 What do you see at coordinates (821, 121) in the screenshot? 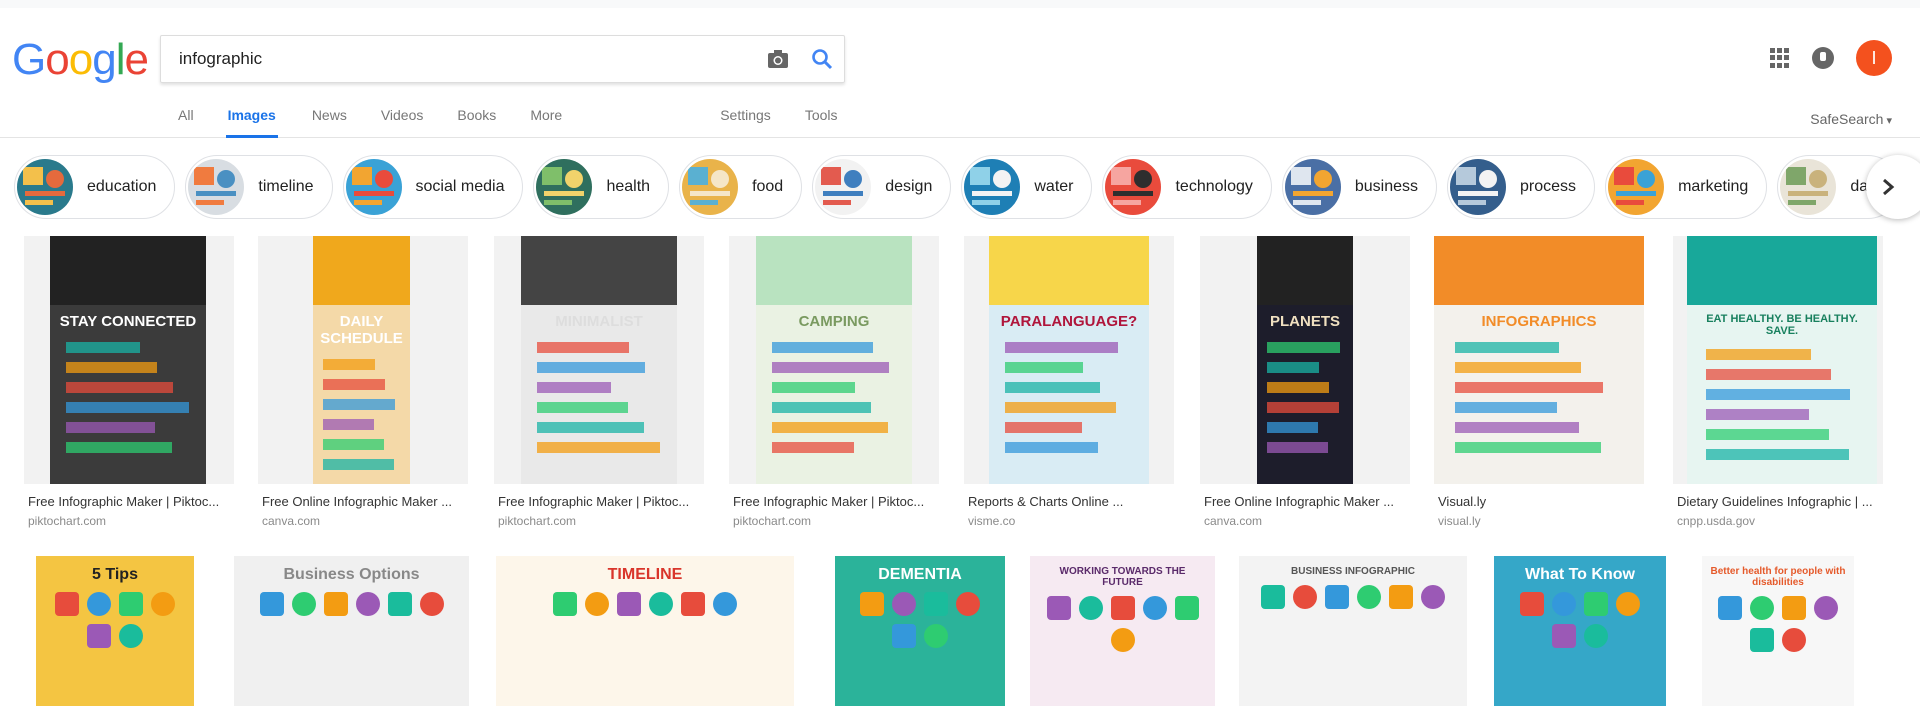
I see `tab-tools: Tools` at bounding box center [821, 121].